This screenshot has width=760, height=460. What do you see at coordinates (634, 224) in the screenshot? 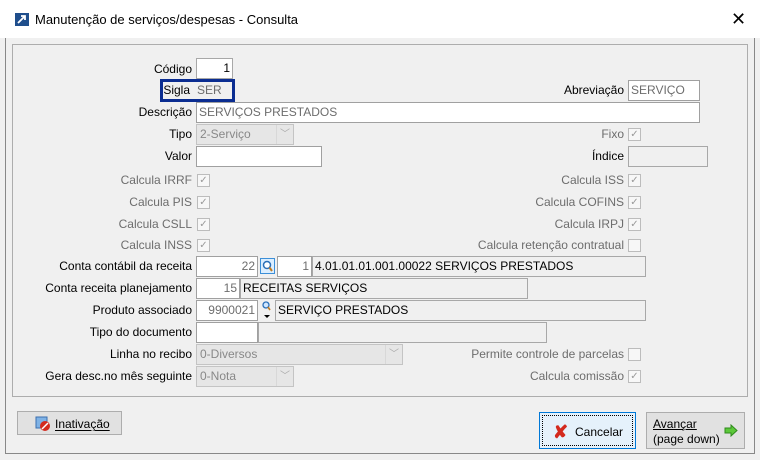
I see `calcula-irpj-checkbox: ✓` at bounding box center [634, 224].